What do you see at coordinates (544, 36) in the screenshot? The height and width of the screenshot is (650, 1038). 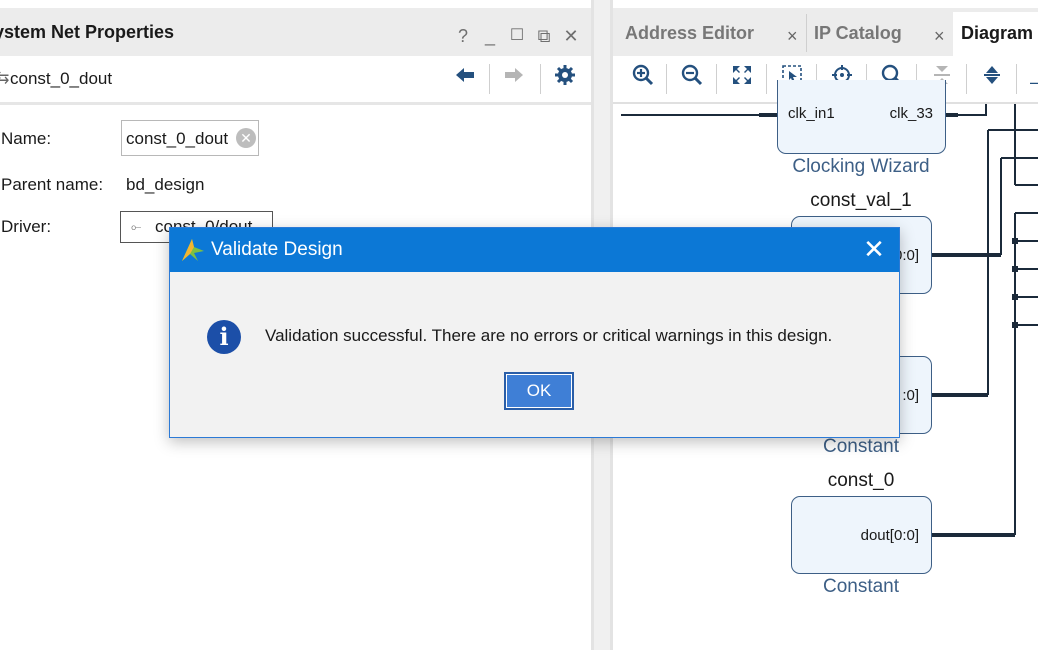 I see `float-button: ⧉` at bounding box center [544, 36].